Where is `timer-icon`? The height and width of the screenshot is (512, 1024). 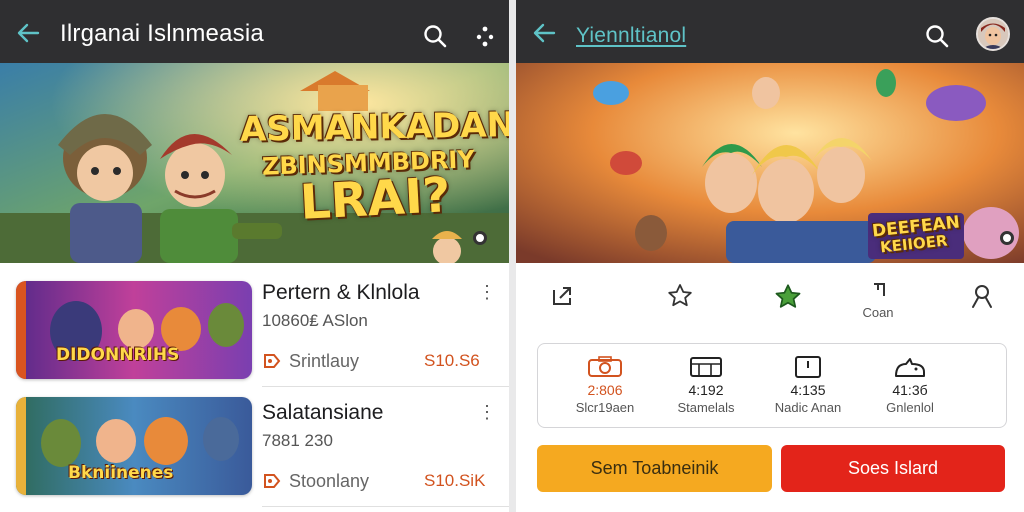
timer-icon is located at coordinates (808, 367).